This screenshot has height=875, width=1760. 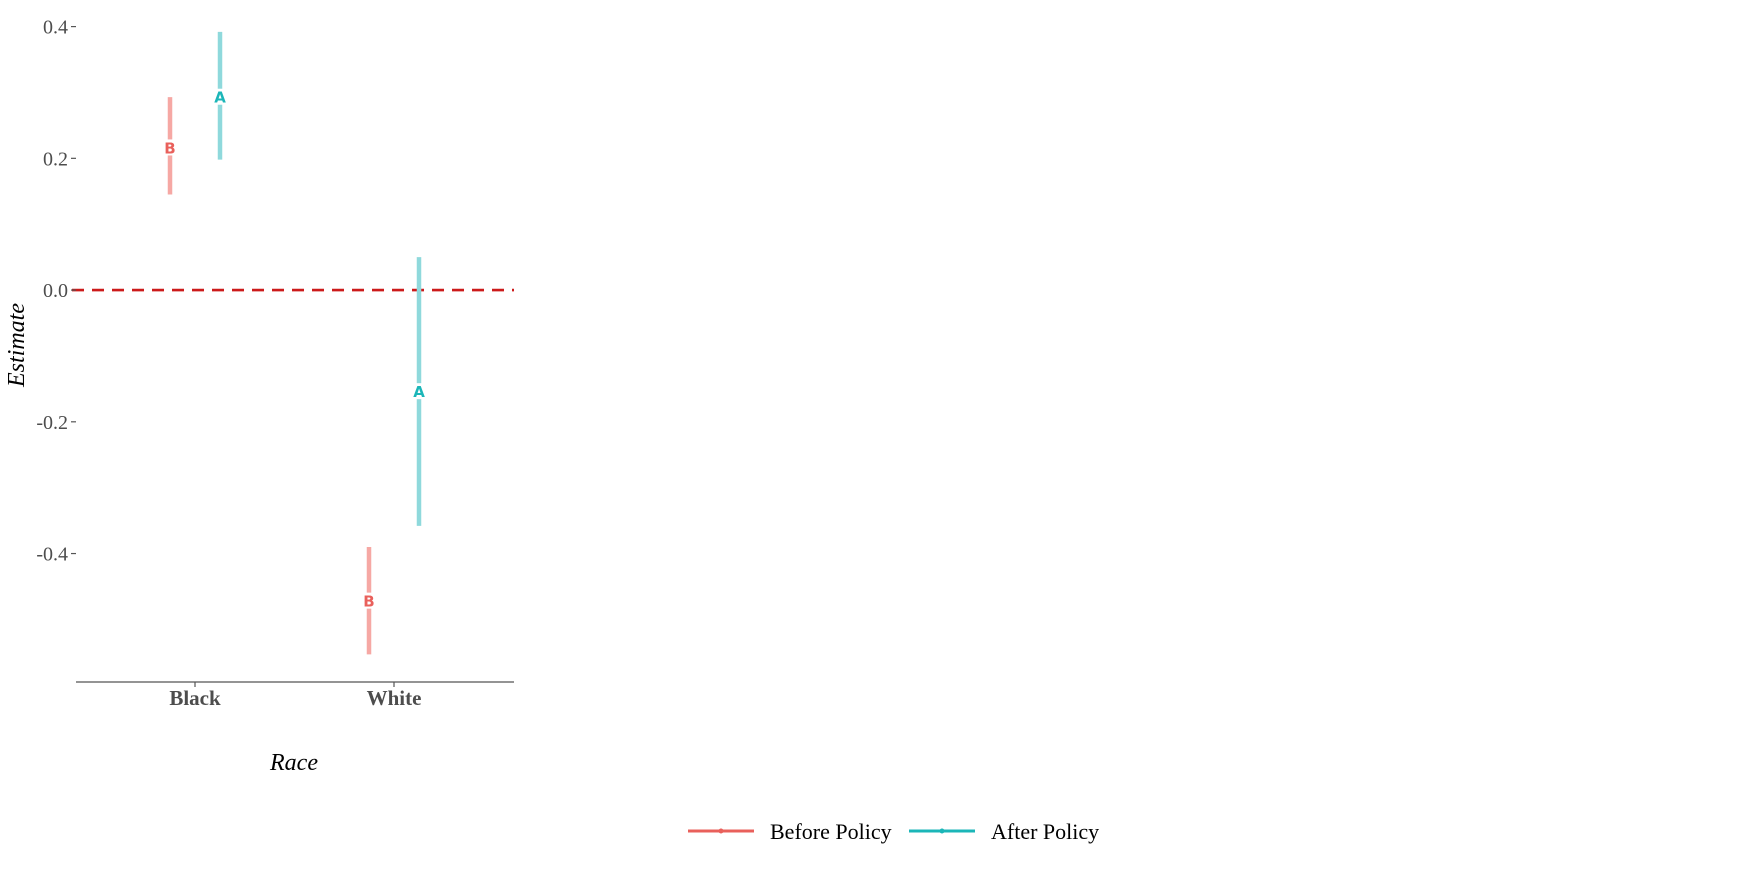 What do you see at coordinates (394, 698) in the screenshot?
I see `x-tick-label: White` at bounding box center [394, 698].